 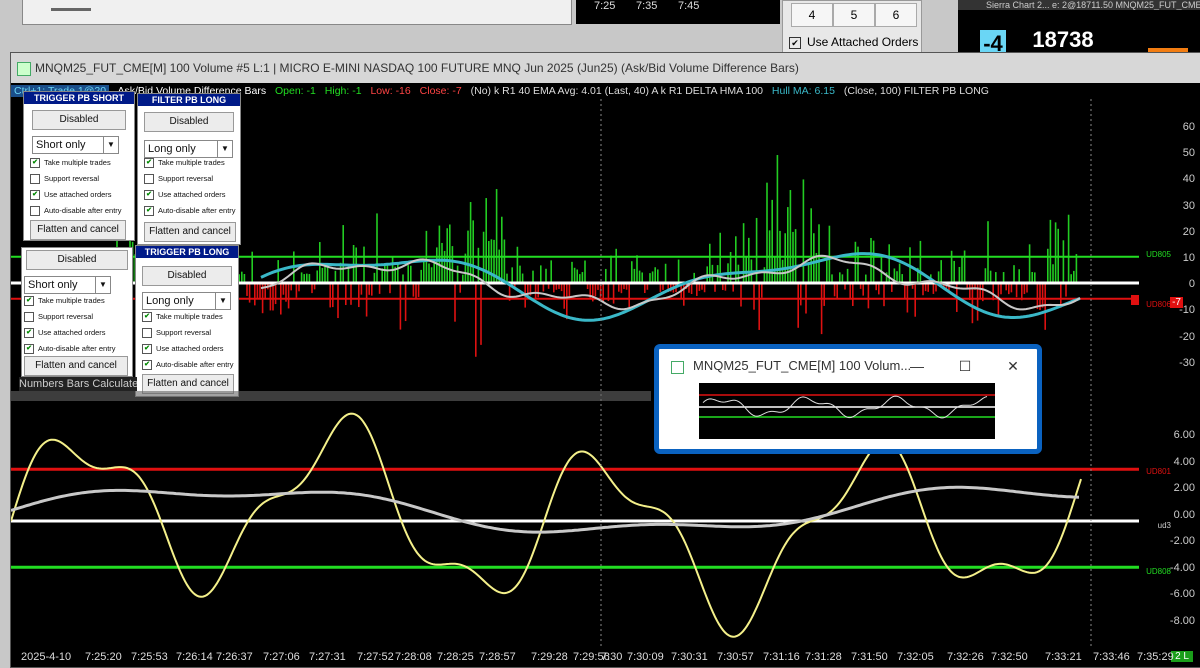 I want to click on scroll-handle, so click(x=71, y=9).